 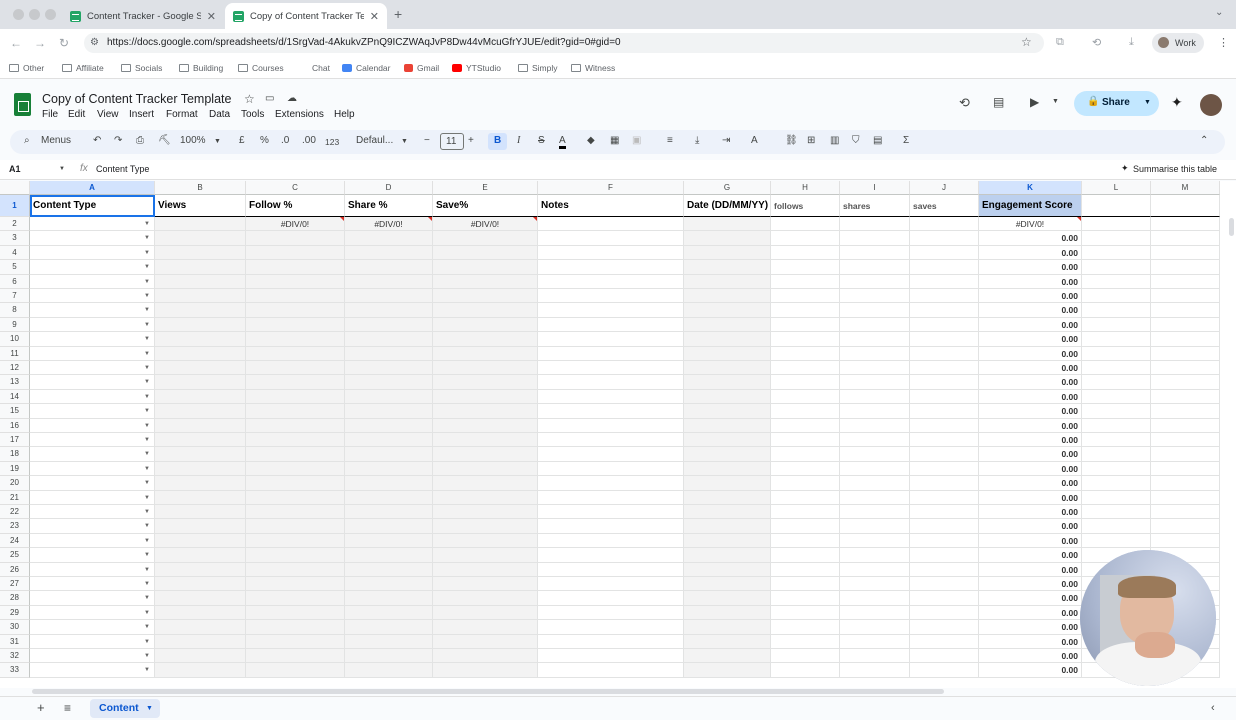 I want to click on close-tab-icon: ✕, so click(x=211, y=16).